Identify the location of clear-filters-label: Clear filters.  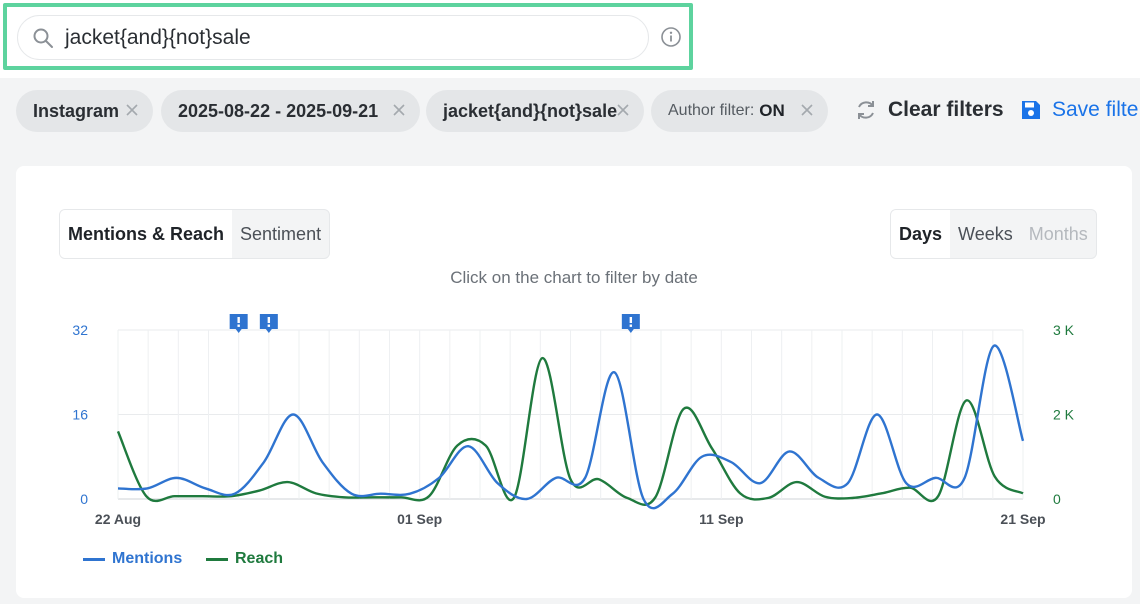
(946, 109).